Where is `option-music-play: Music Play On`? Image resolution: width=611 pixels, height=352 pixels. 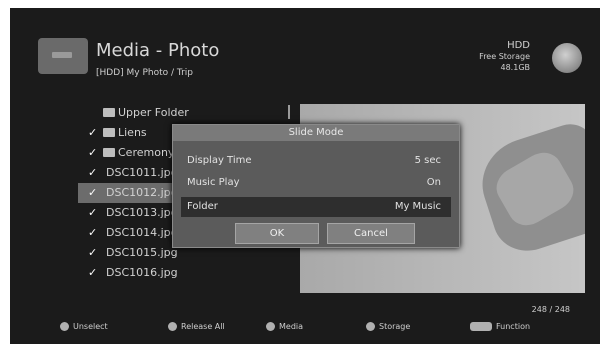
option-music-play: Music Play On is located at coordinates (316, 183).